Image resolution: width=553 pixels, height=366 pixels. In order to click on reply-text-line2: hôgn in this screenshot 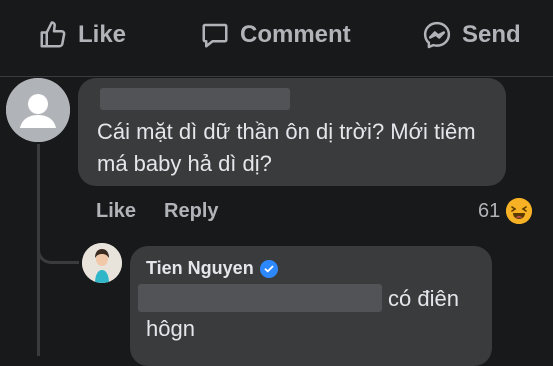, I will do `click(170, 328)`.